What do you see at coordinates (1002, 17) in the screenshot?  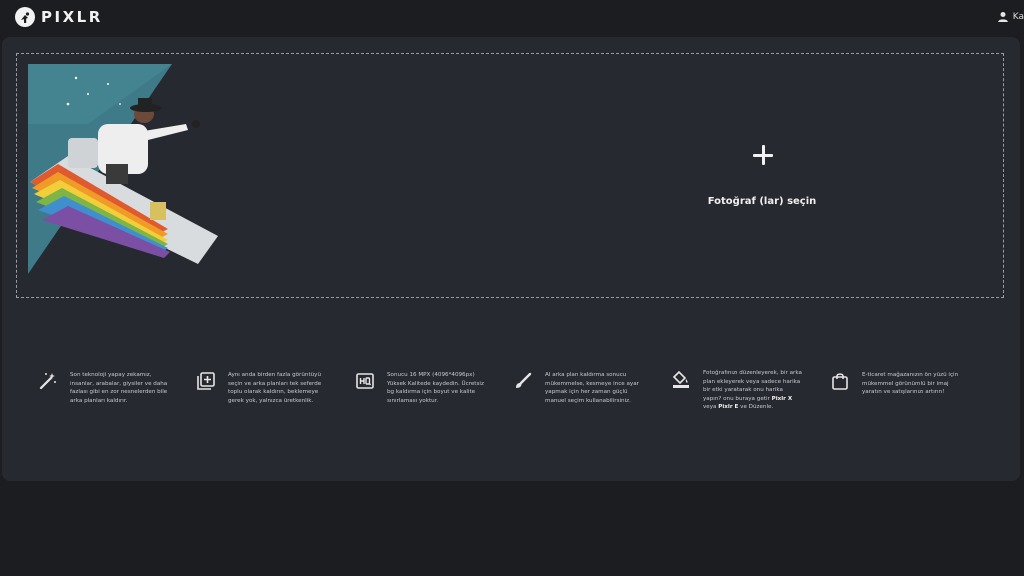 I see `user-icon` at bounding box center [1002, 17].